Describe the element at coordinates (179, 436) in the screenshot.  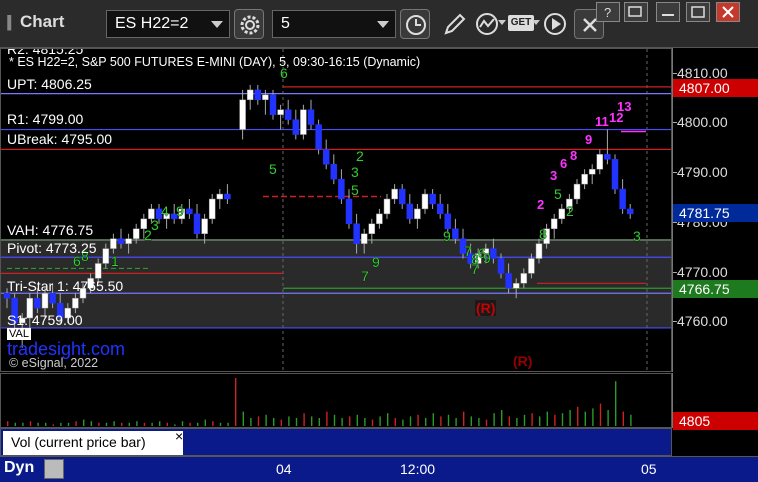
I see `close-icon: ×` at that location.